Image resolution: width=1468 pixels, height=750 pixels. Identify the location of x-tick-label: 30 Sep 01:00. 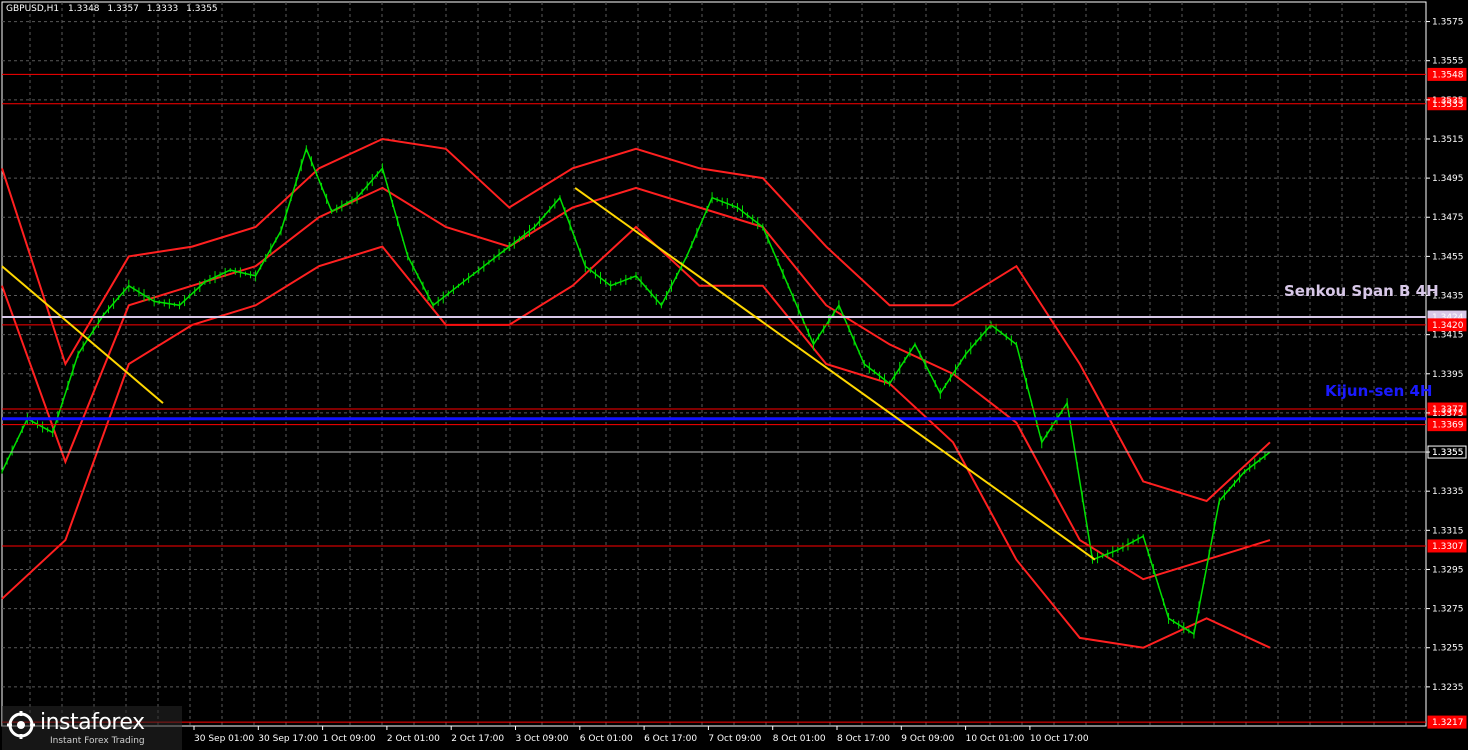
(224, 739).